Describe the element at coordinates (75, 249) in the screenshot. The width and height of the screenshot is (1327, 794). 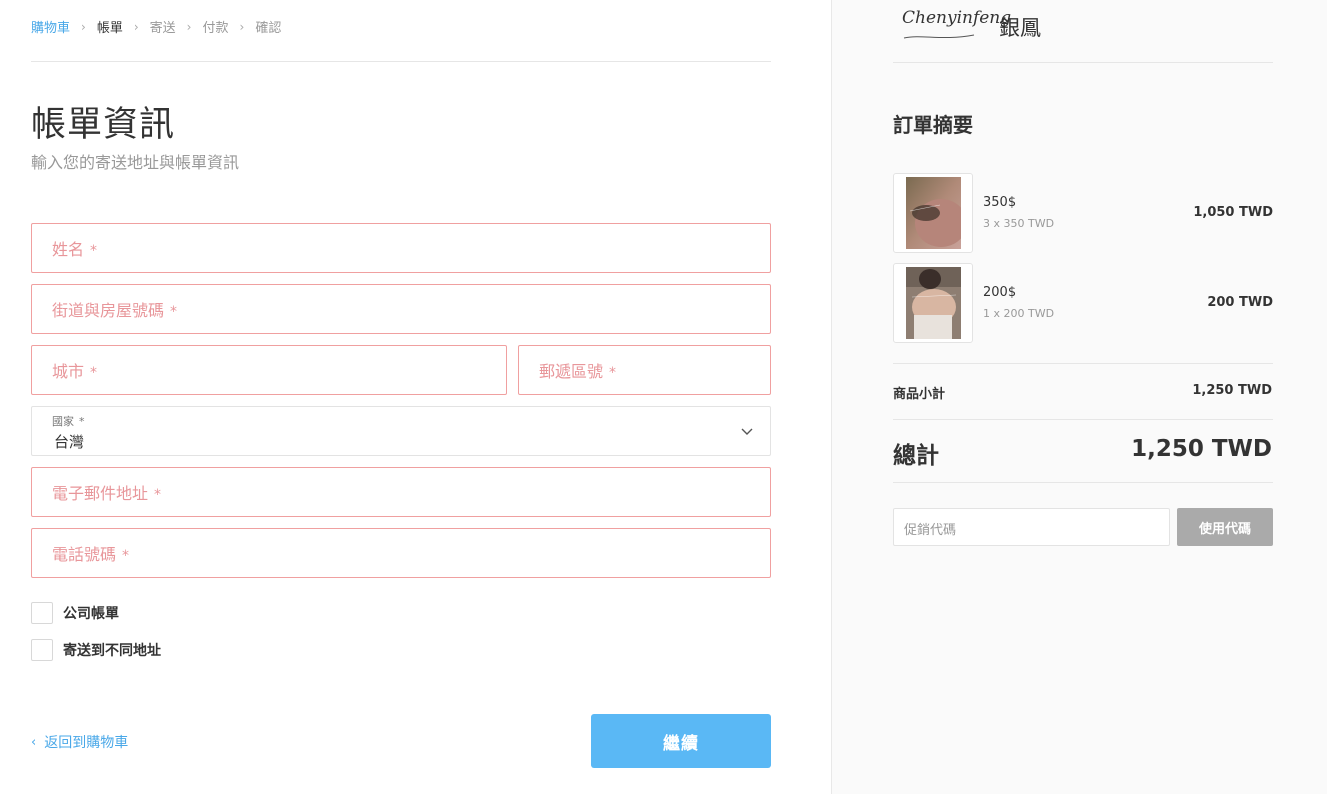
I see `name-field-placeholder: 姓名 *` at that location.